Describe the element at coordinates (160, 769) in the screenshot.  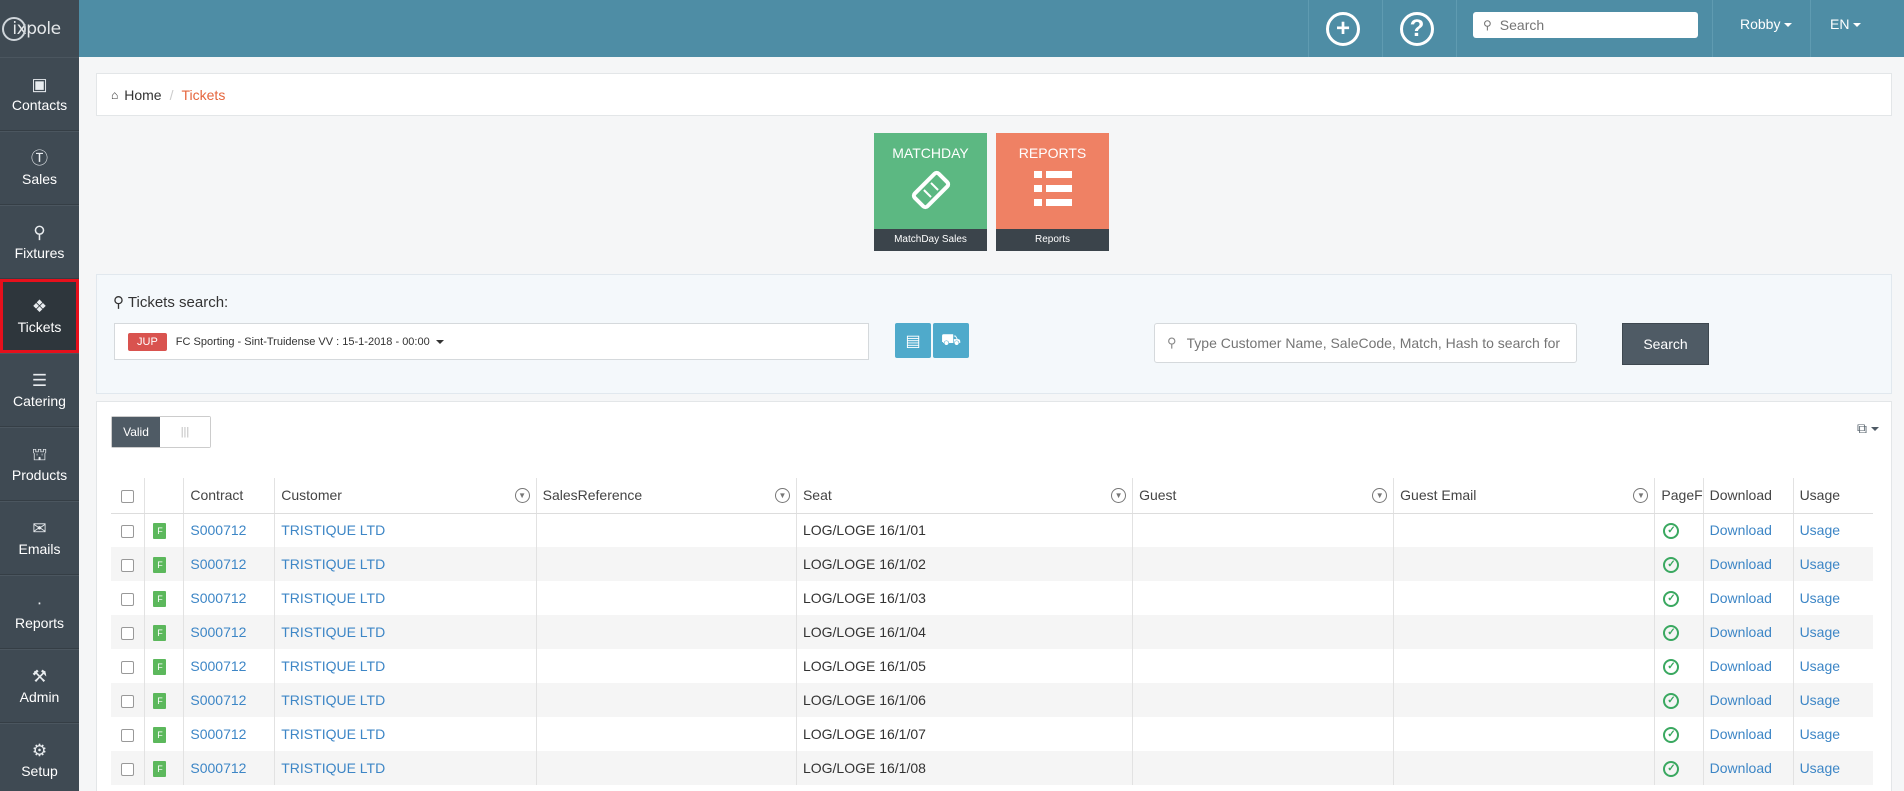
I see `status-badge: F` at that location.